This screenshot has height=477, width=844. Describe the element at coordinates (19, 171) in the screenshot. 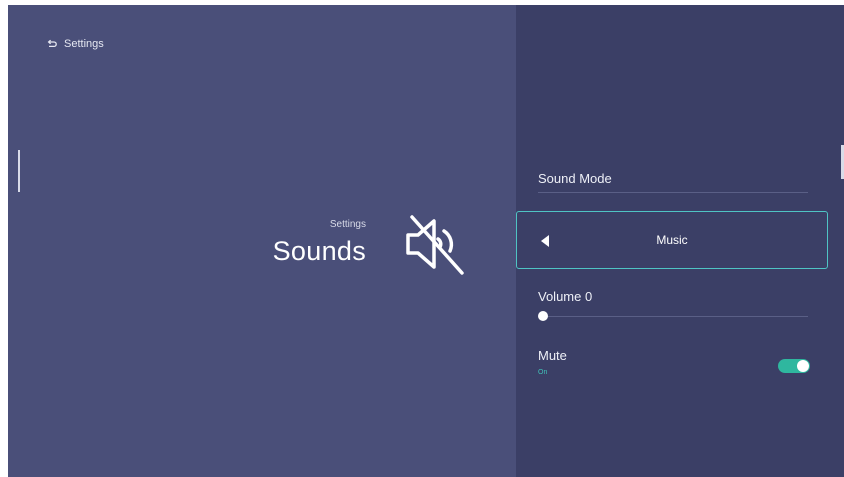

I see `left-scroll-indicator` at that location.